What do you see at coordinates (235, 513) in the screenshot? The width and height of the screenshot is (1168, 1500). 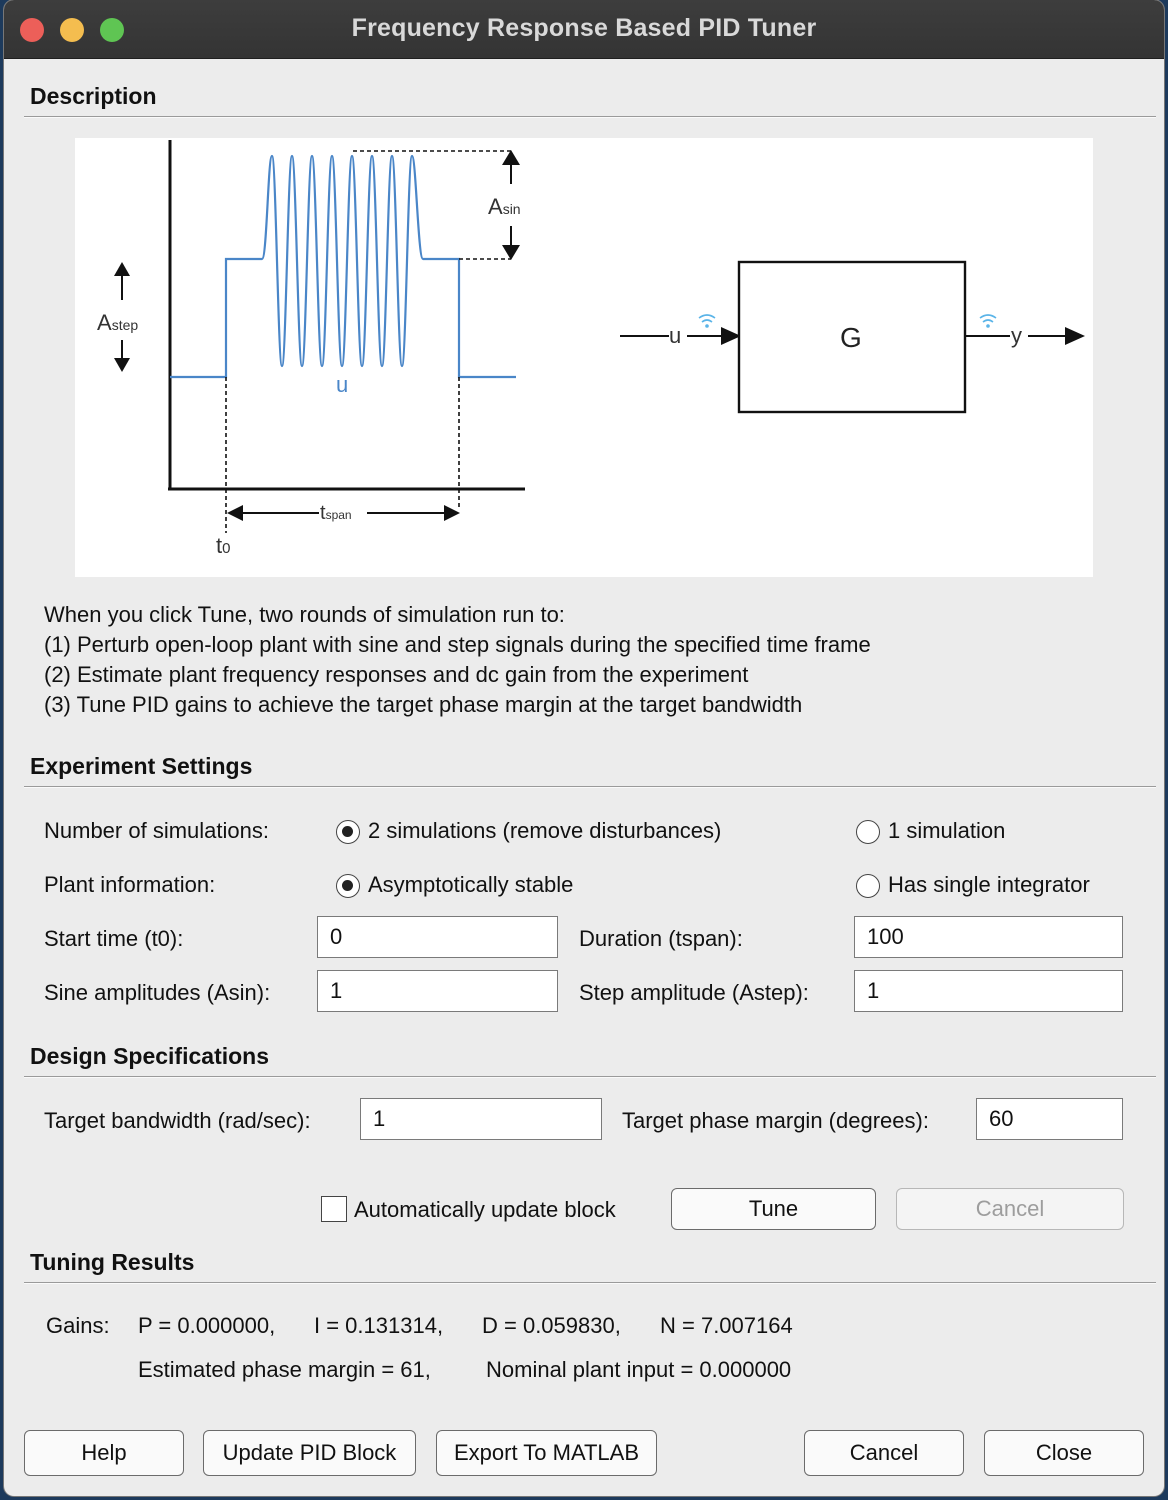 I see `tspan-arrow-left-head` at bounding box center [235, 513].